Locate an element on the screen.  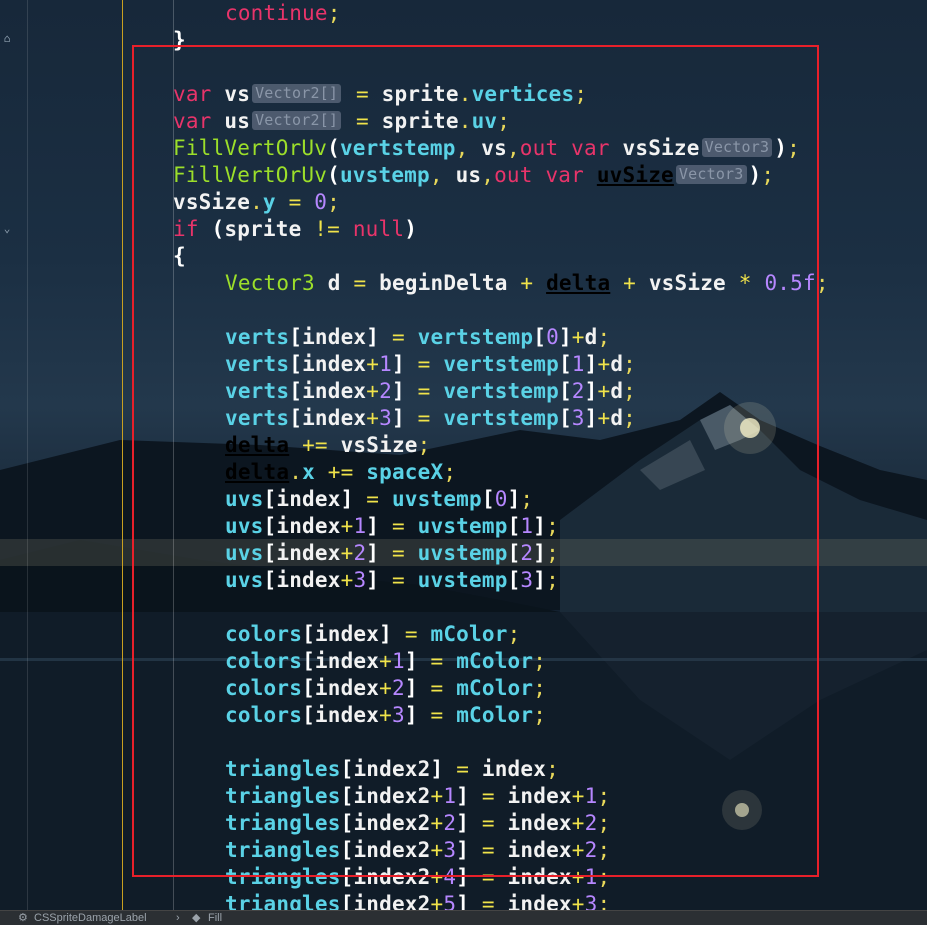
code-token: ; is located at coordinates (334, 13).